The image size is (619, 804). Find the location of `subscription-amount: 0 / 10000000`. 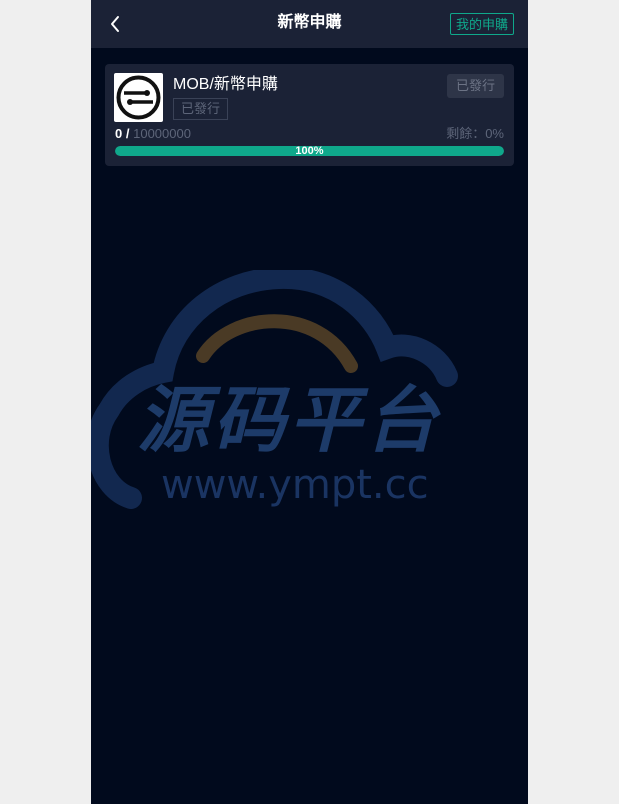

subscription-amount: 0 / 10000000 is located at coordinates (153, 134).